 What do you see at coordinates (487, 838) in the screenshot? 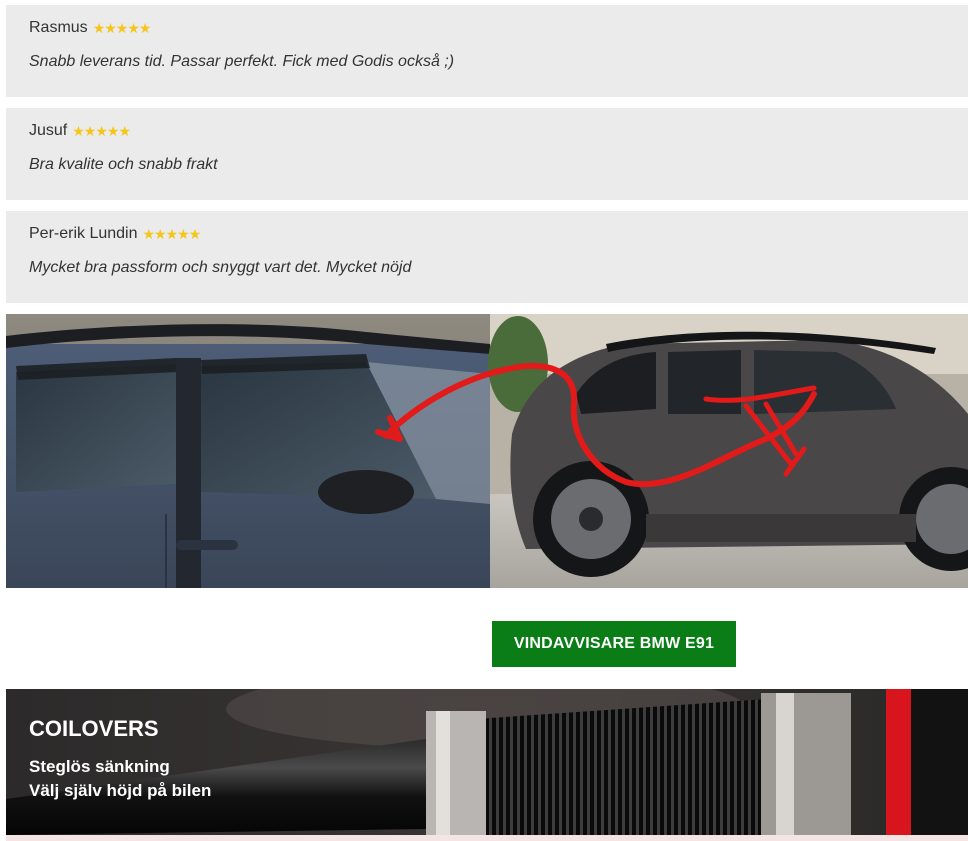
I see `section-divider` at bounding box center [487, 838].